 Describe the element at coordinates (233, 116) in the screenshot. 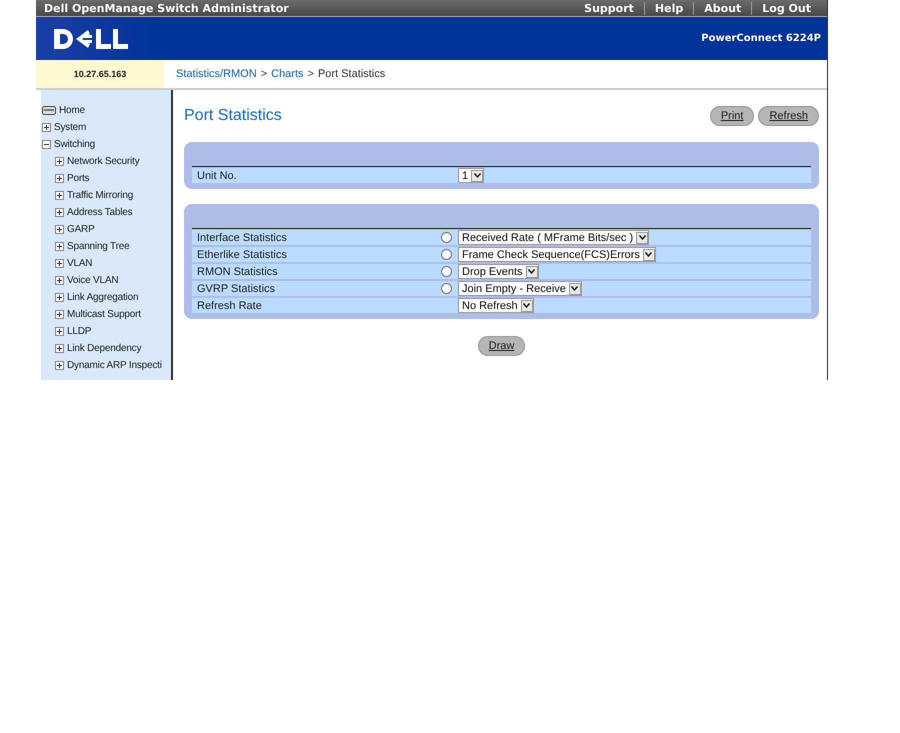

I see `page-title: Port Statistics` at that location.